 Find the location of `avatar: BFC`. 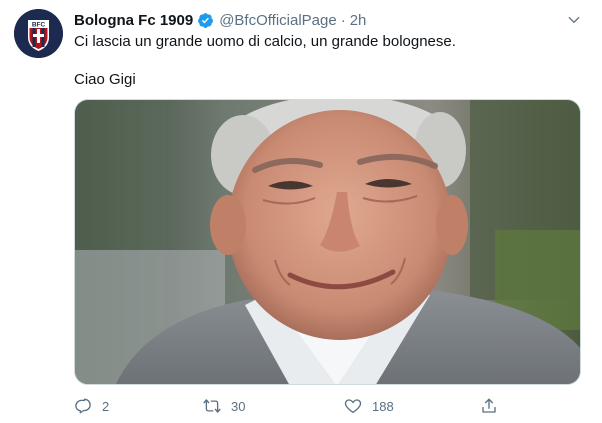

avatar: BFC is located at coordinates (38, 33).